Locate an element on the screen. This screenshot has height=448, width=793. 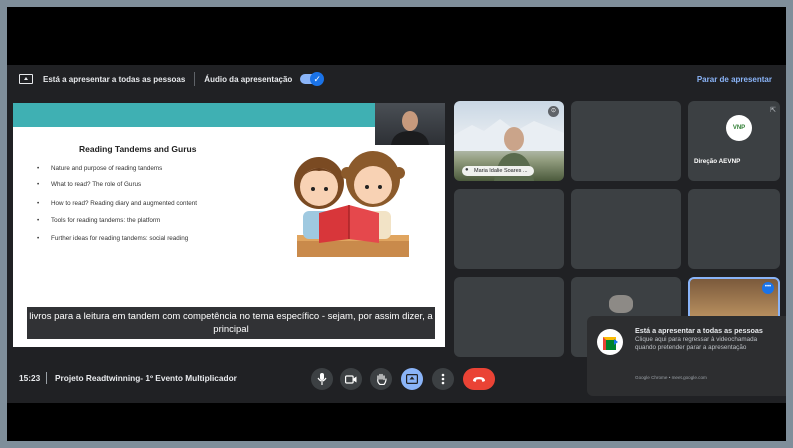
microphone-button is located at coordinates (322, 379).